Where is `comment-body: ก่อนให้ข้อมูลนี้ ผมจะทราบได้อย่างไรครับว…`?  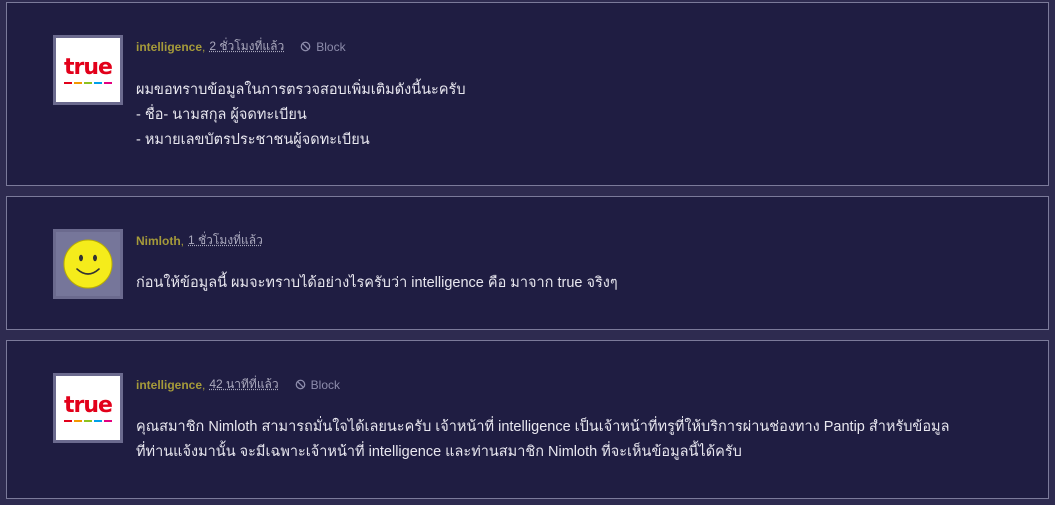 comment-body: ก่อนให้ข้อมูลนี้ ผมจะทราบได้อย่างไรครับว… is located at coordinates (572, 283).